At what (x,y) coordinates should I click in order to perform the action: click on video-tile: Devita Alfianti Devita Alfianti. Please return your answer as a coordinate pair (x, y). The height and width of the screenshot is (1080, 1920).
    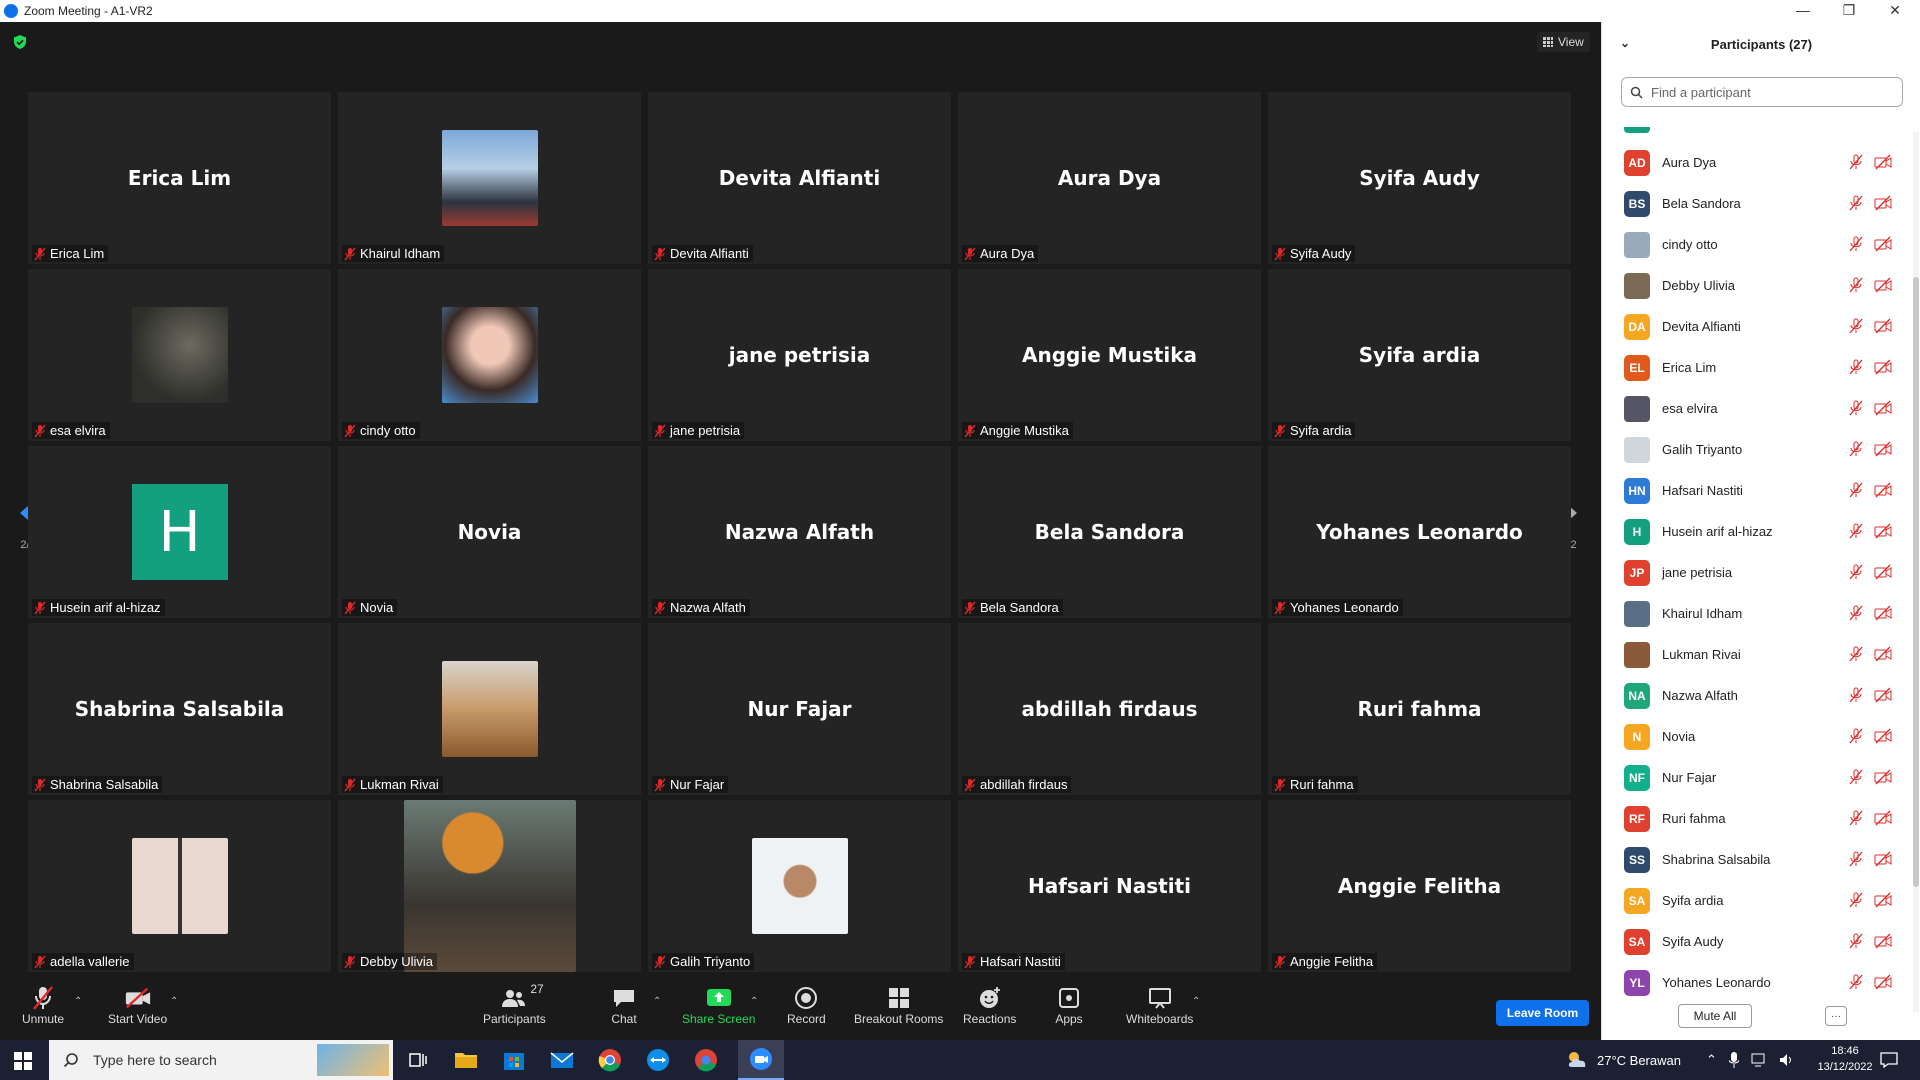
    Looking at the image, I should click on (799, 178).